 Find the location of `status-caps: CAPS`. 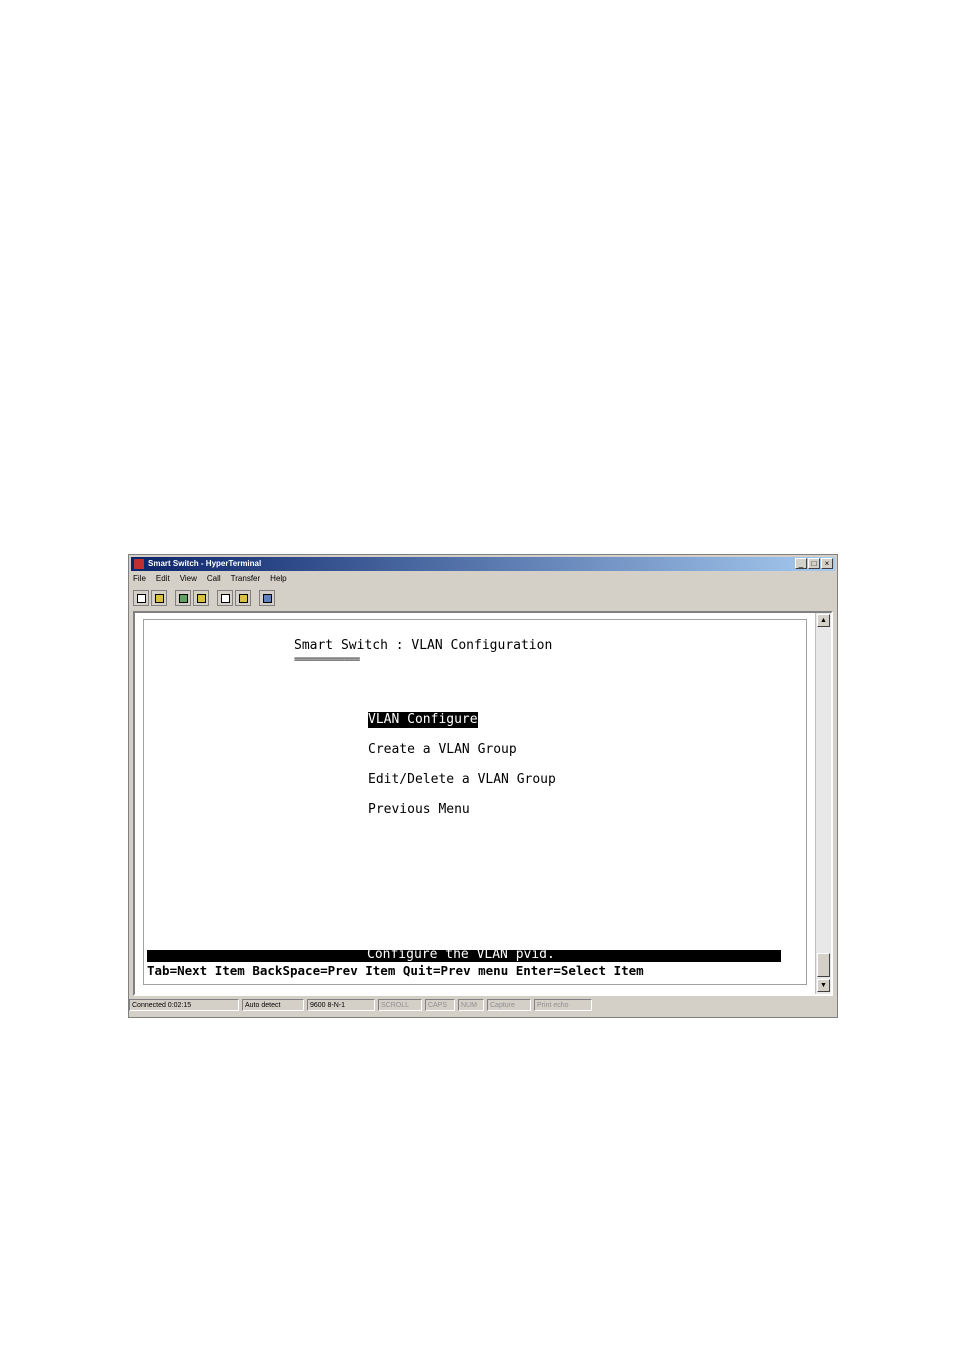

status-caps: CAPS is located at coordinates (440, 1005).